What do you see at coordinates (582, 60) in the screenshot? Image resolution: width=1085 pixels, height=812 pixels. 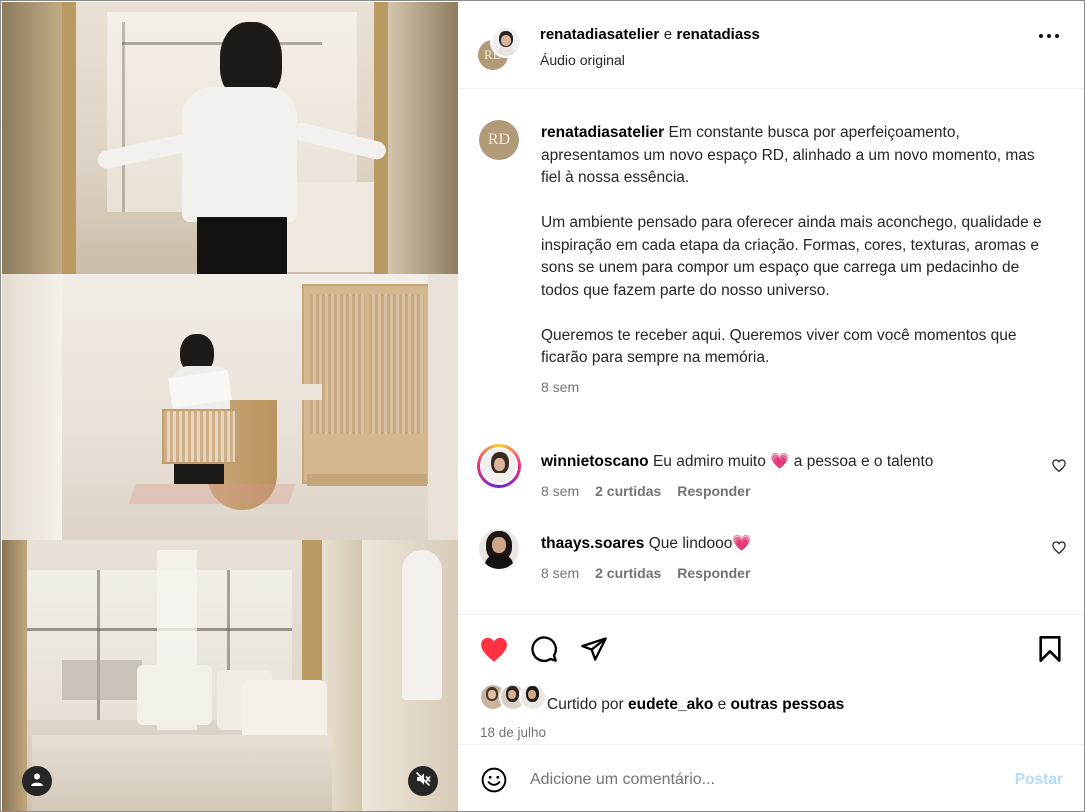 I see `audio-label: Áudio original` at bounding box center [582, 60].